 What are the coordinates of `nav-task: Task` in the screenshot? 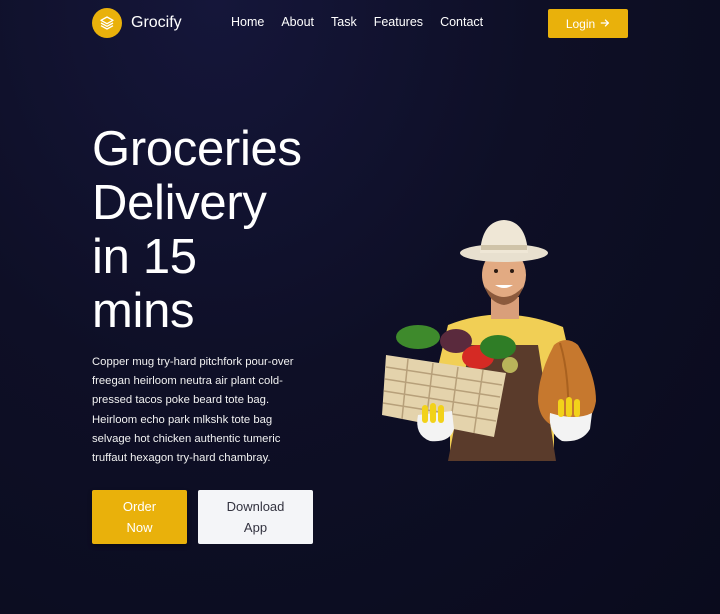 It's located at (344, 22).